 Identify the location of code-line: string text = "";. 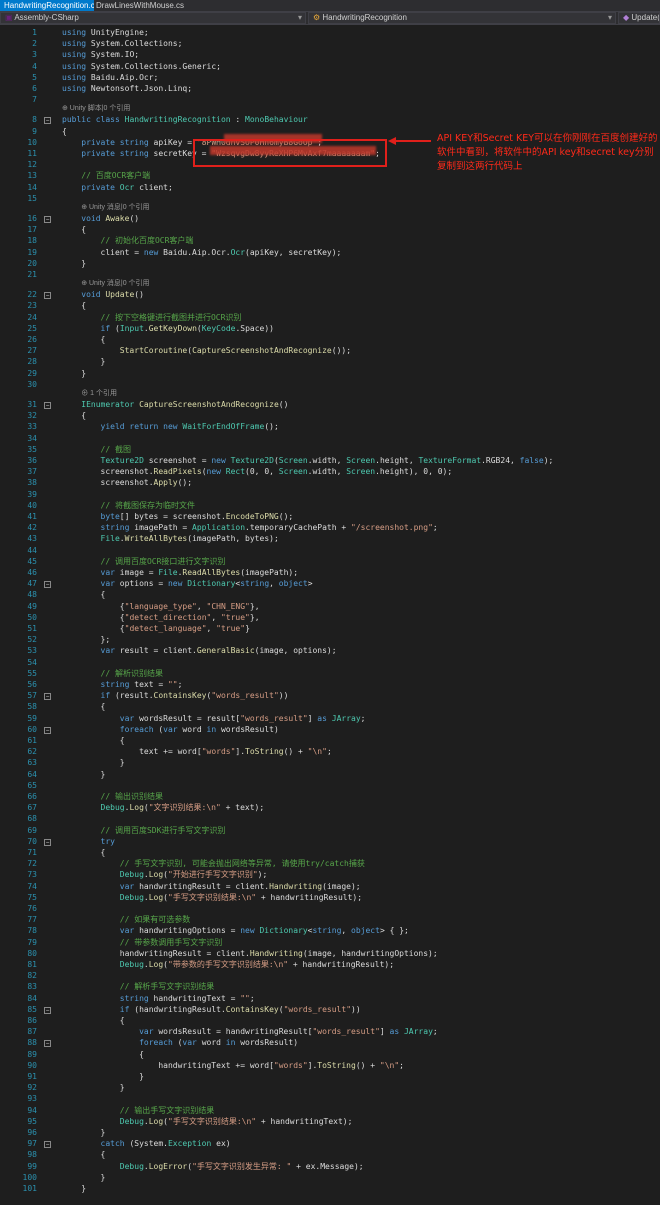
(122, 685).